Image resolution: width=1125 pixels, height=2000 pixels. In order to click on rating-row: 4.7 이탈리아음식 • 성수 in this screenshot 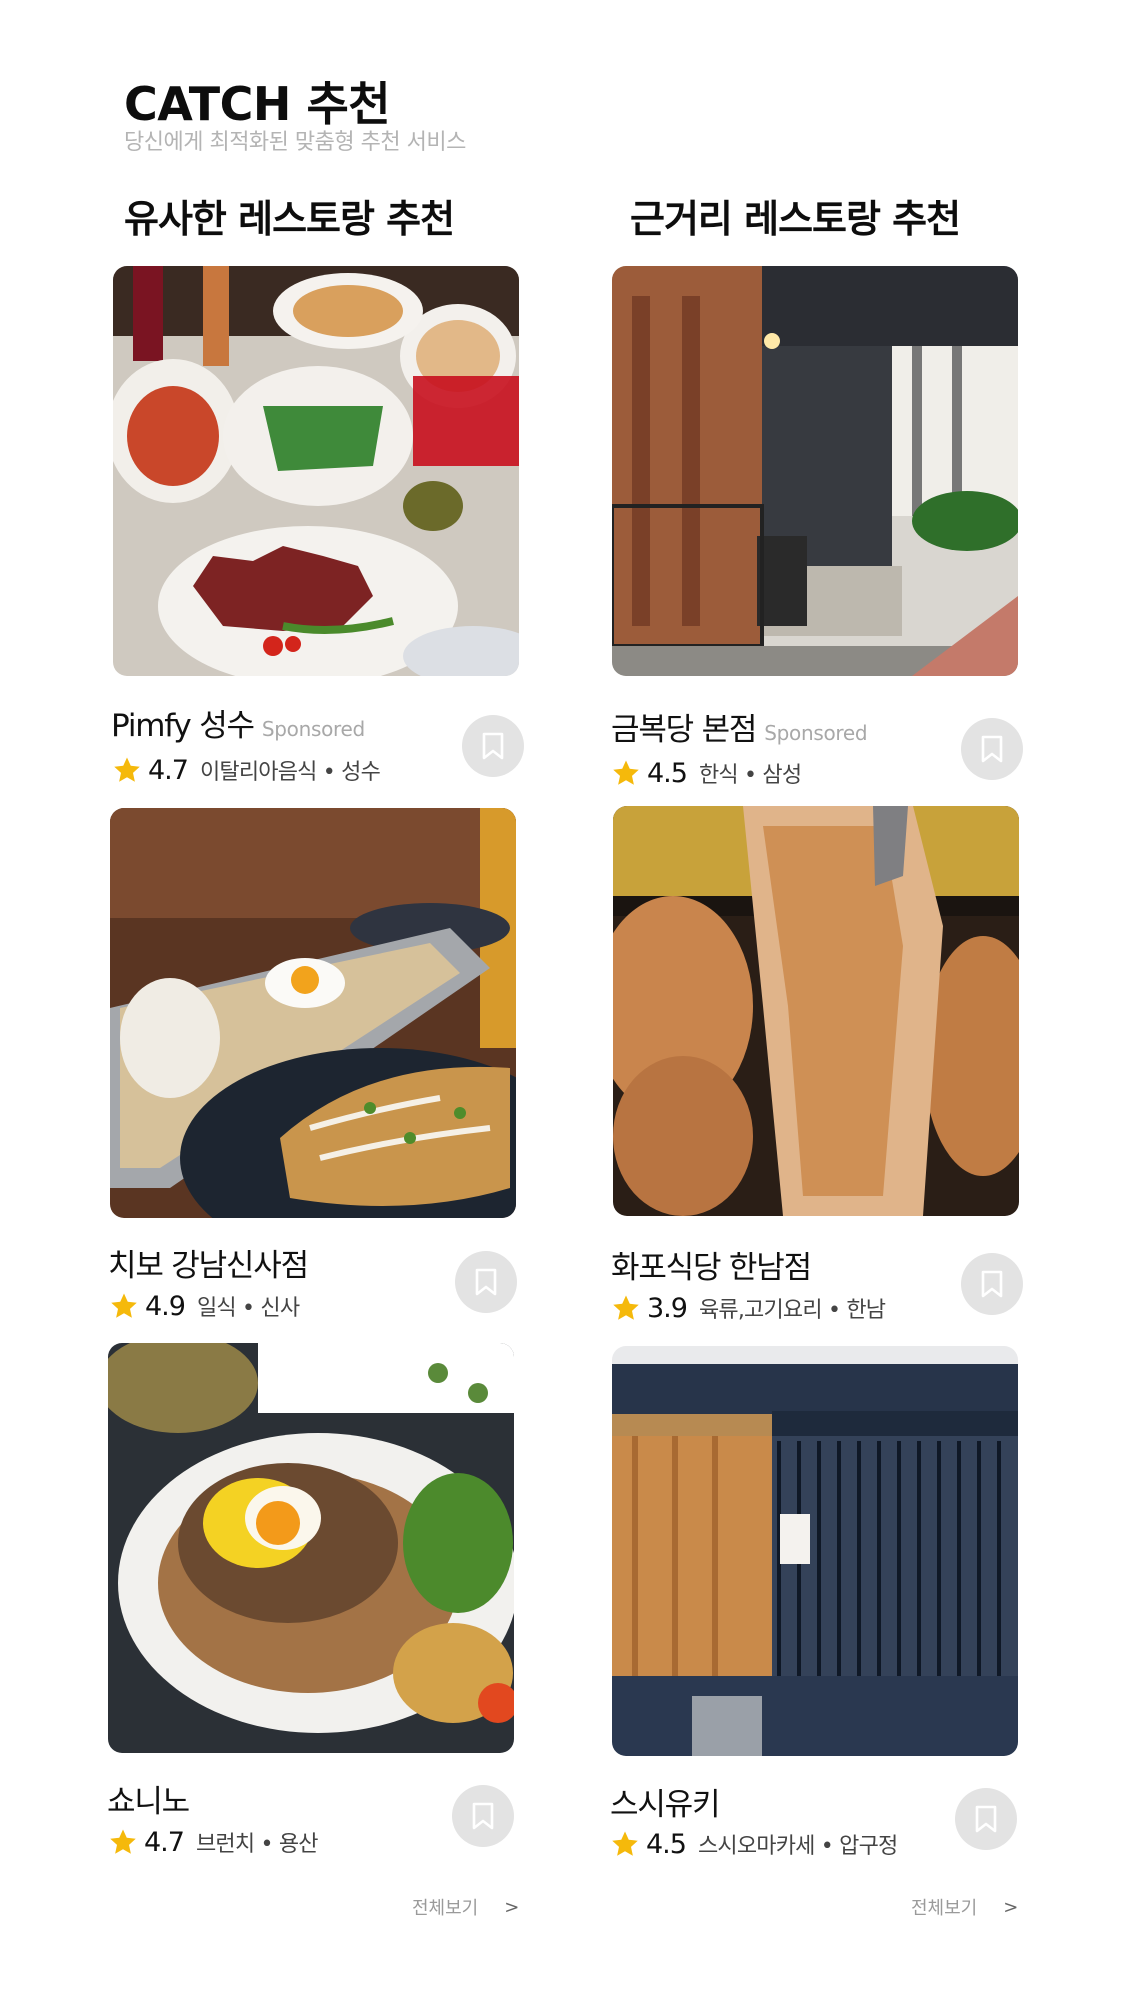, I will do `click(246, 770)`.